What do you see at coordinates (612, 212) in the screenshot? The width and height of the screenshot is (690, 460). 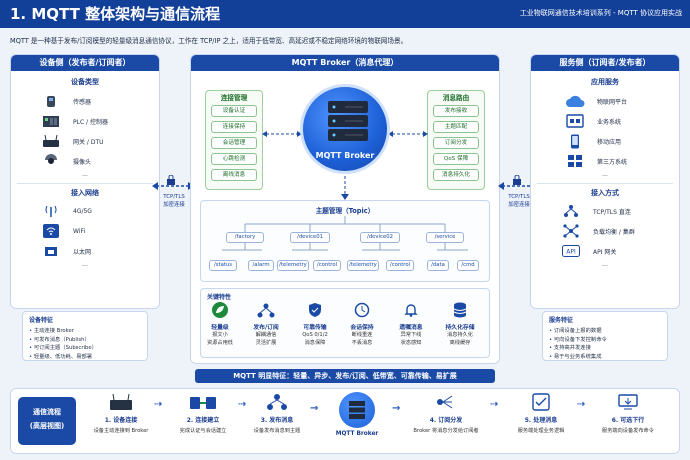 I see `access-label: TCP/TLS 直连` at bounding box center [612, 212].